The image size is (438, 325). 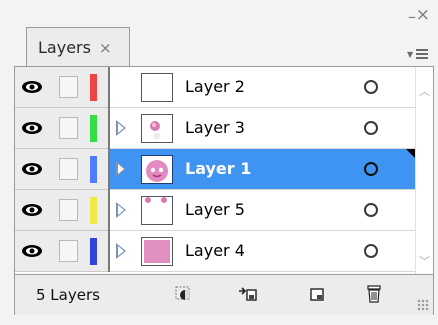 What do you see at coordinates (262, 251) in the screenshot?
I see `layer-content: Layer 4` at bounding box center [262, 251].